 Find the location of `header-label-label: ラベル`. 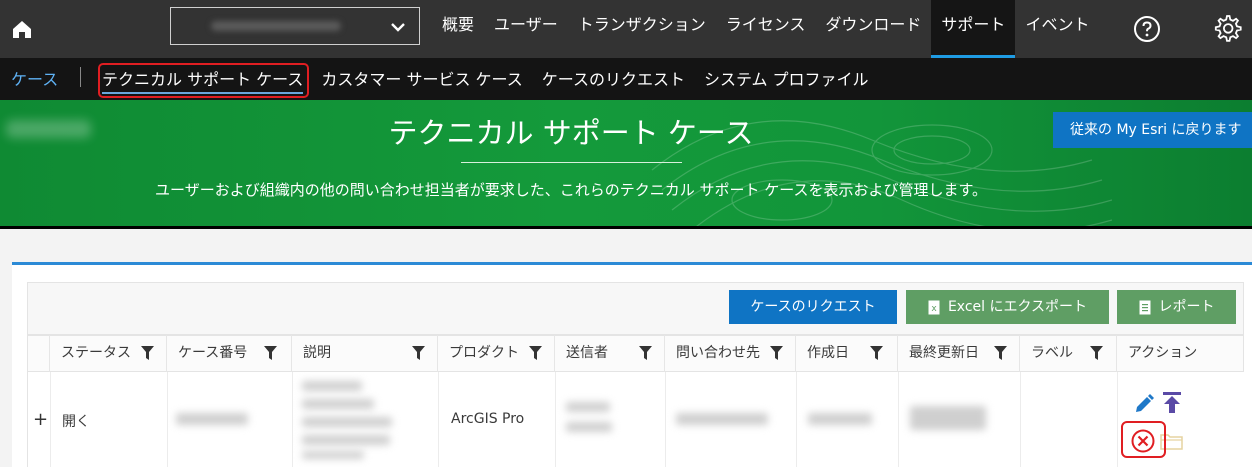

header-label-label: ラベル is located at coordinates (1052, 353).